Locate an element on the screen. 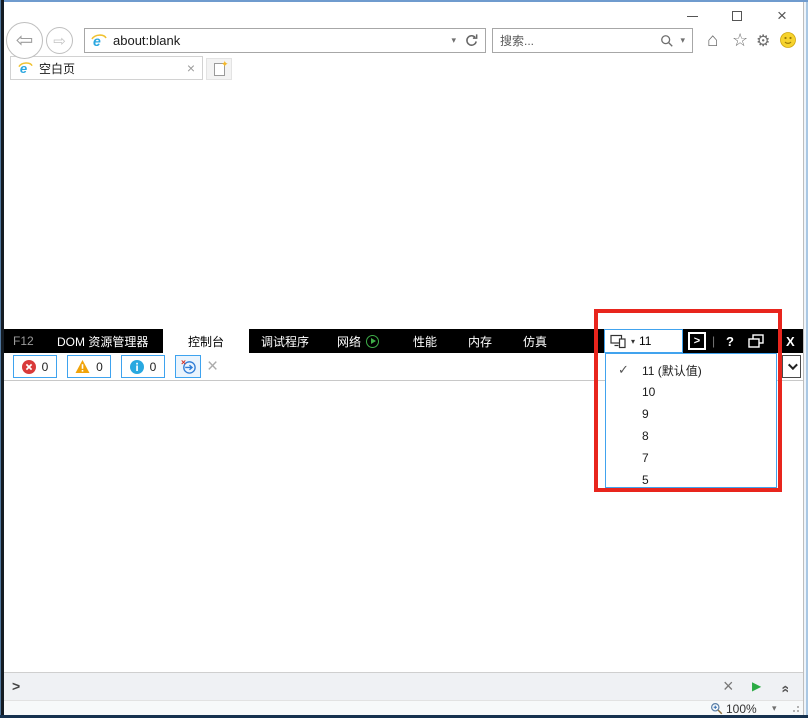  doc-mode-option-label: 10 is located at coordinates (649, 392).